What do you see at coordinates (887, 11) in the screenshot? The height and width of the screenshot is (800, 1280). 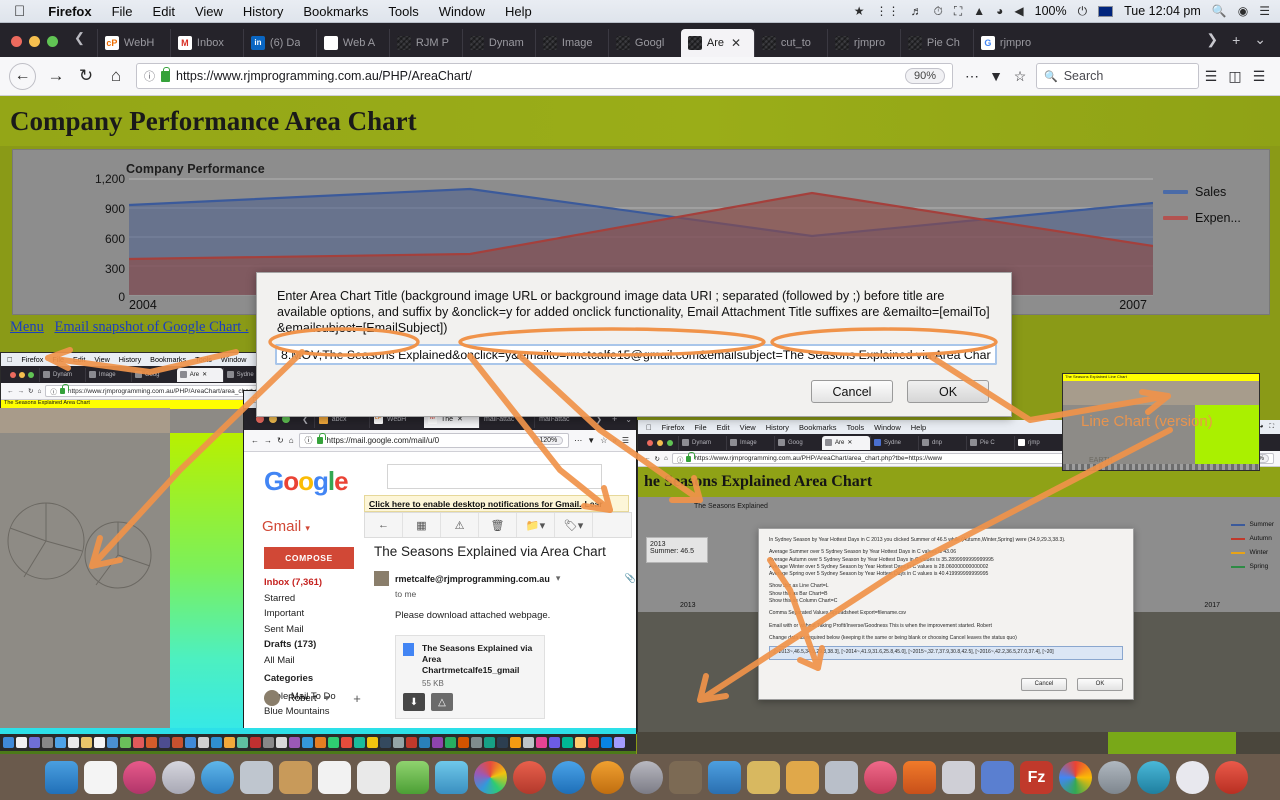 I see `dots-icon: ⋮⋮` at bounding box center [887, 11].